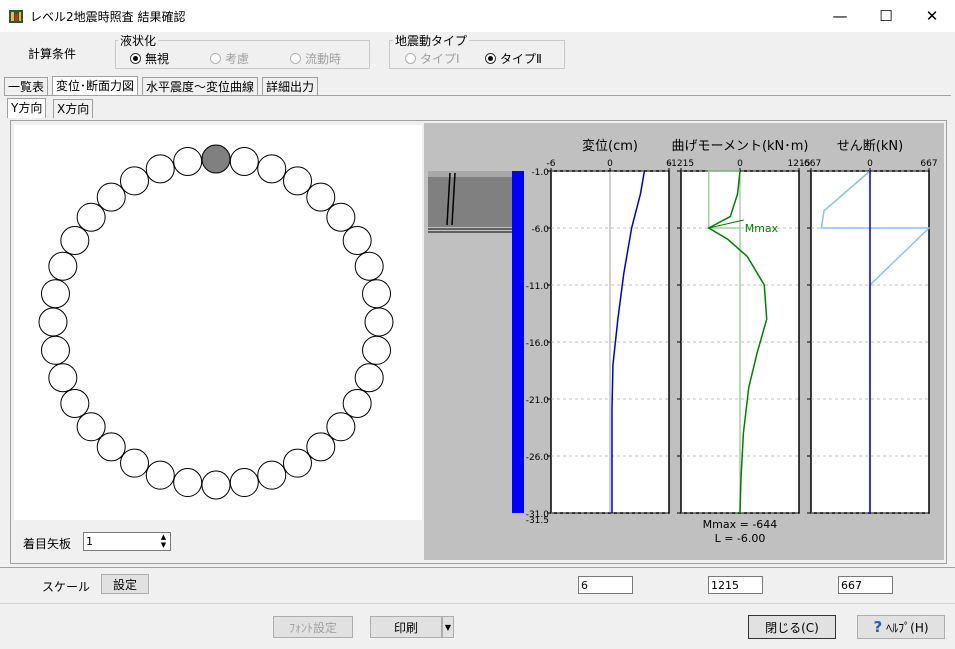  What do you see at coordinates (108, 17) in the screenshot?
I see `window-title: レベル2地震時照査 結果確認` at bounding box center [108, 17].